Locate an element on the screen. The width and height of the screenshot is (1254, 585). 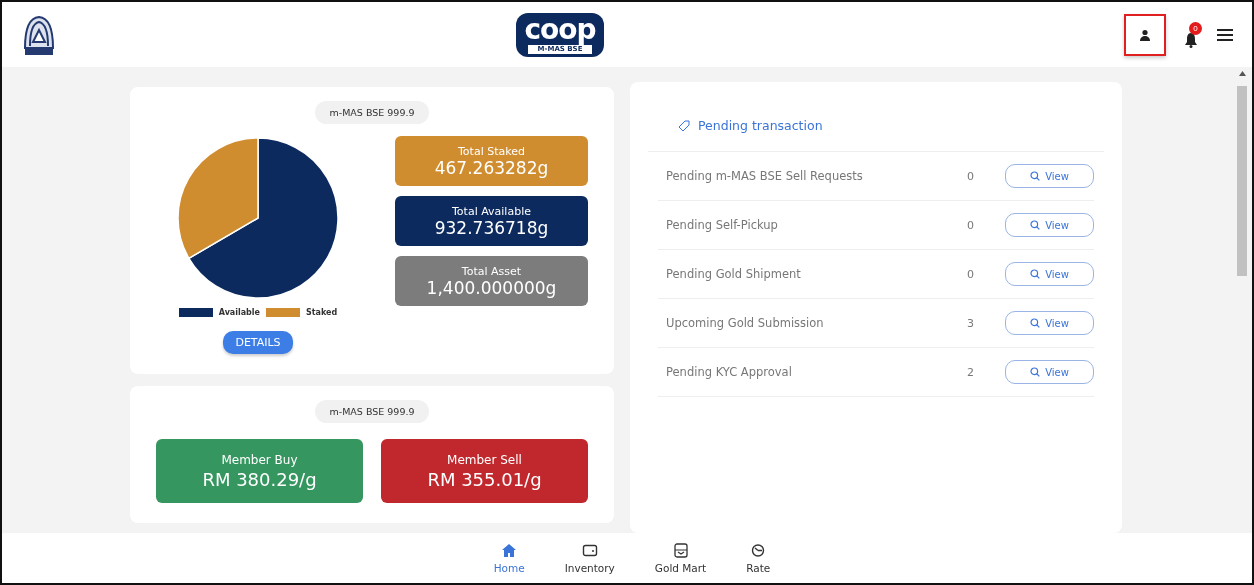
notification-count: 0 is located at coordinates (1195, 28).